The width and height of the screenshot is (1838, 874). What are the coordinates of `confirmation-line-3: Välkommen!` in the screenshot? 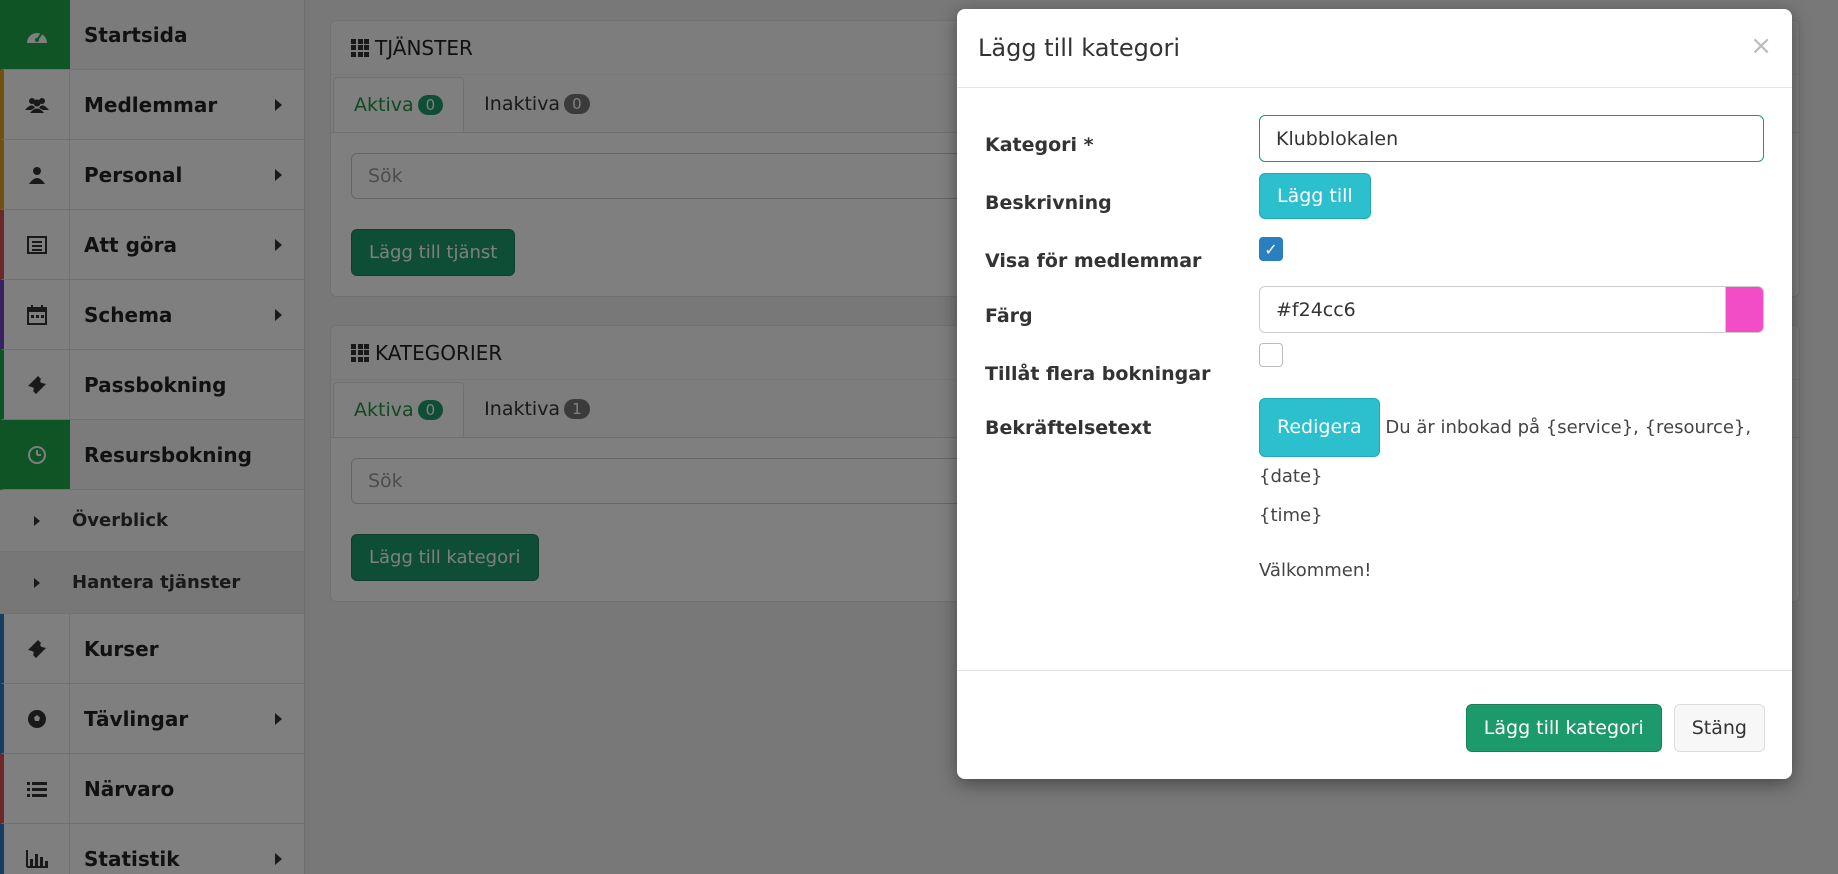 It's located at (1315, 570).